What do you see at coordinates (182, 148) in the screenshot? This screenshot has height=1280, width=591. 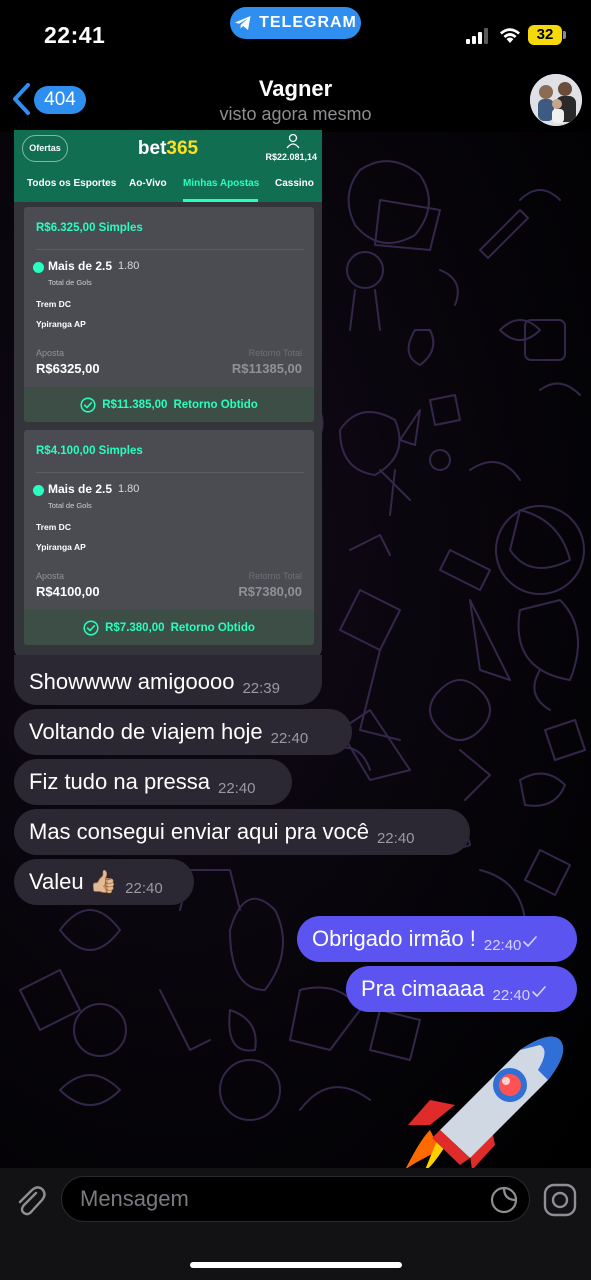 I see `bet365-logo-365: 365` at bounding box center [182, 148].